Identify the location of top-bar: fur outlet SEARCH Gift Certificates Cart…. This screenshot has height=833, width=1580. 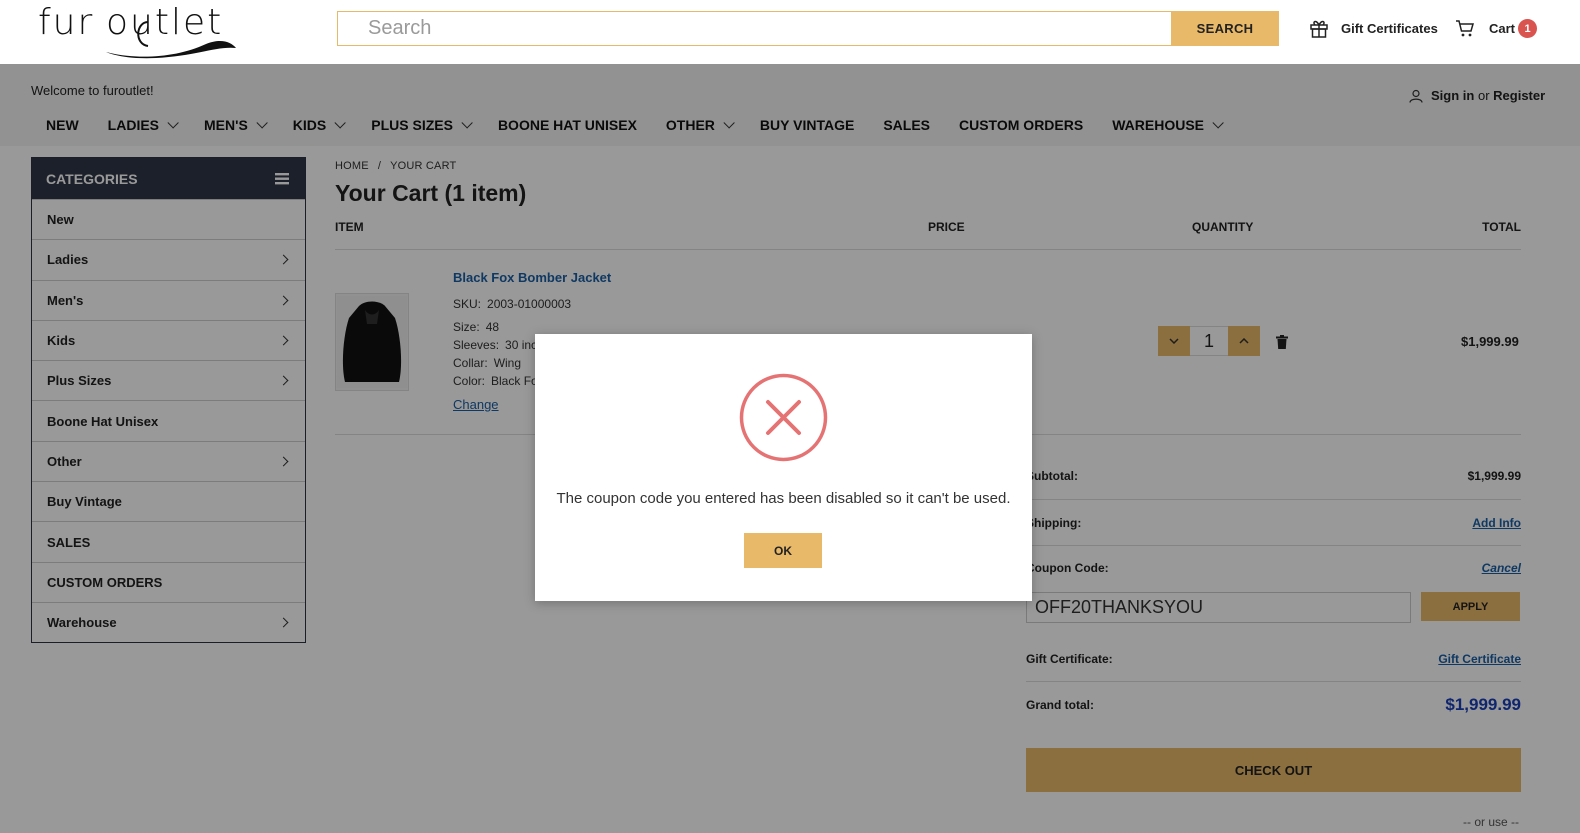
(790, 32).